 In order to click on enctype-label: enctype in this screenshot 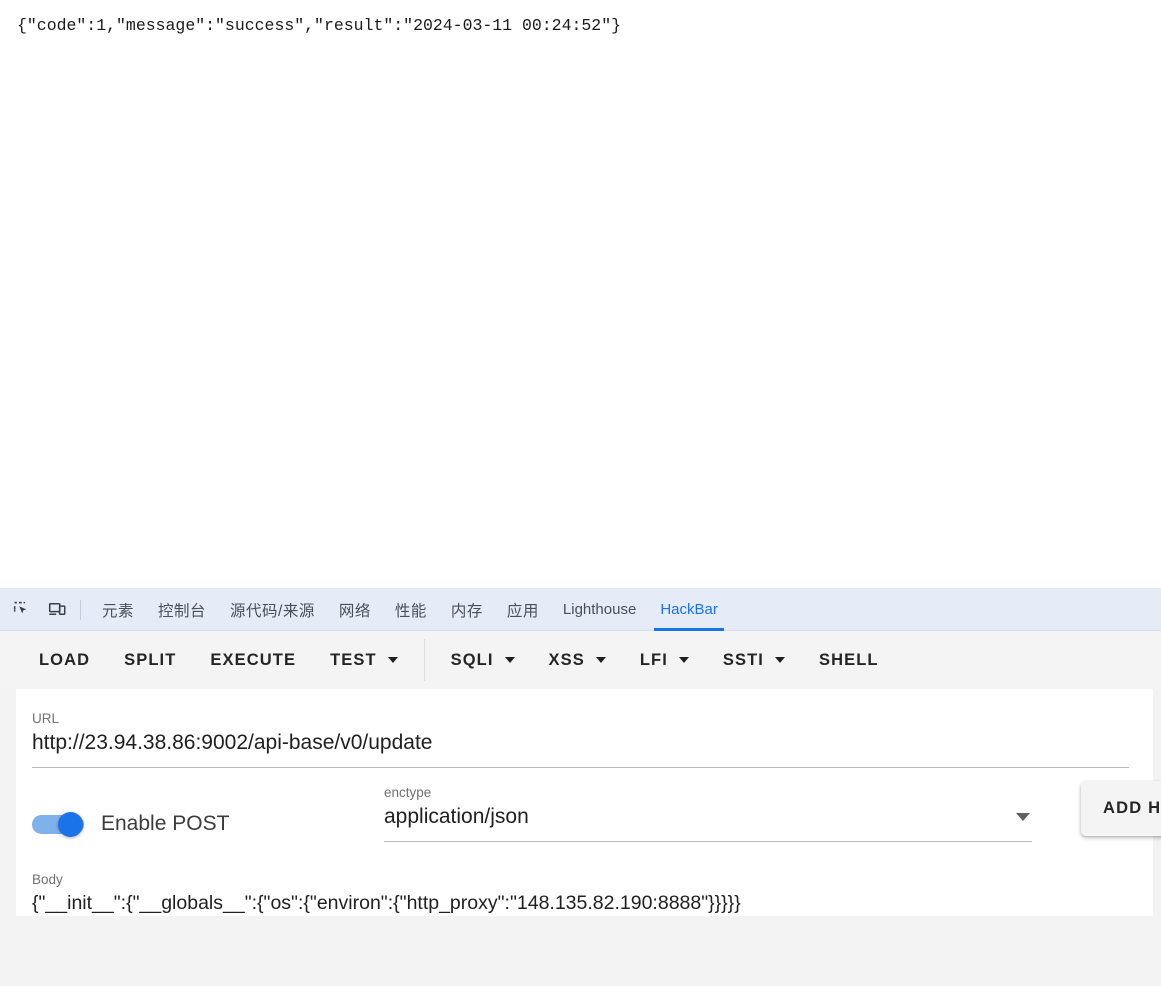, I will do `click(408, 792)`.